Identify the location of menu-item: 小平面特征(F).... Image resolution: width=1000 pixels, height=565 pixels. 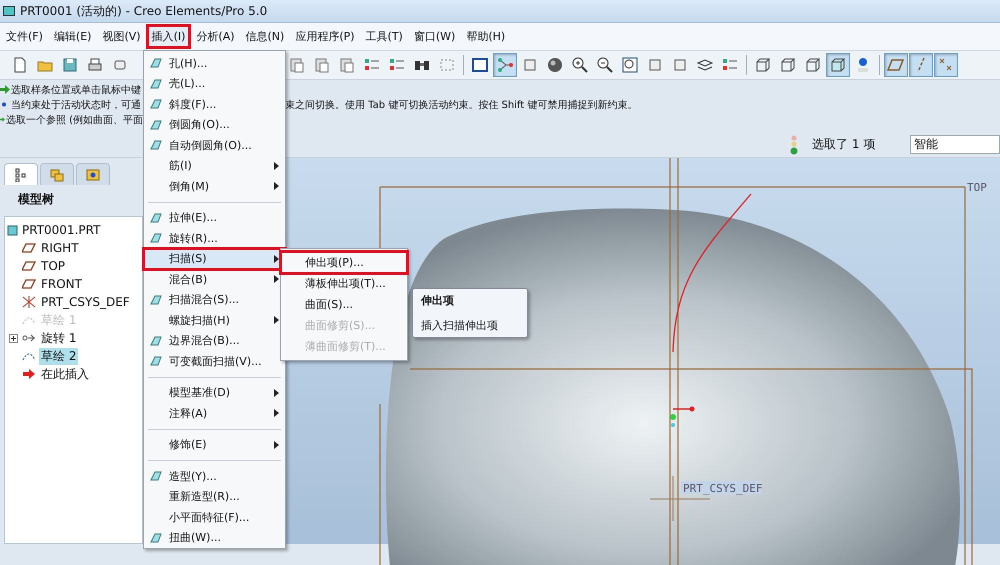
(214, 517).